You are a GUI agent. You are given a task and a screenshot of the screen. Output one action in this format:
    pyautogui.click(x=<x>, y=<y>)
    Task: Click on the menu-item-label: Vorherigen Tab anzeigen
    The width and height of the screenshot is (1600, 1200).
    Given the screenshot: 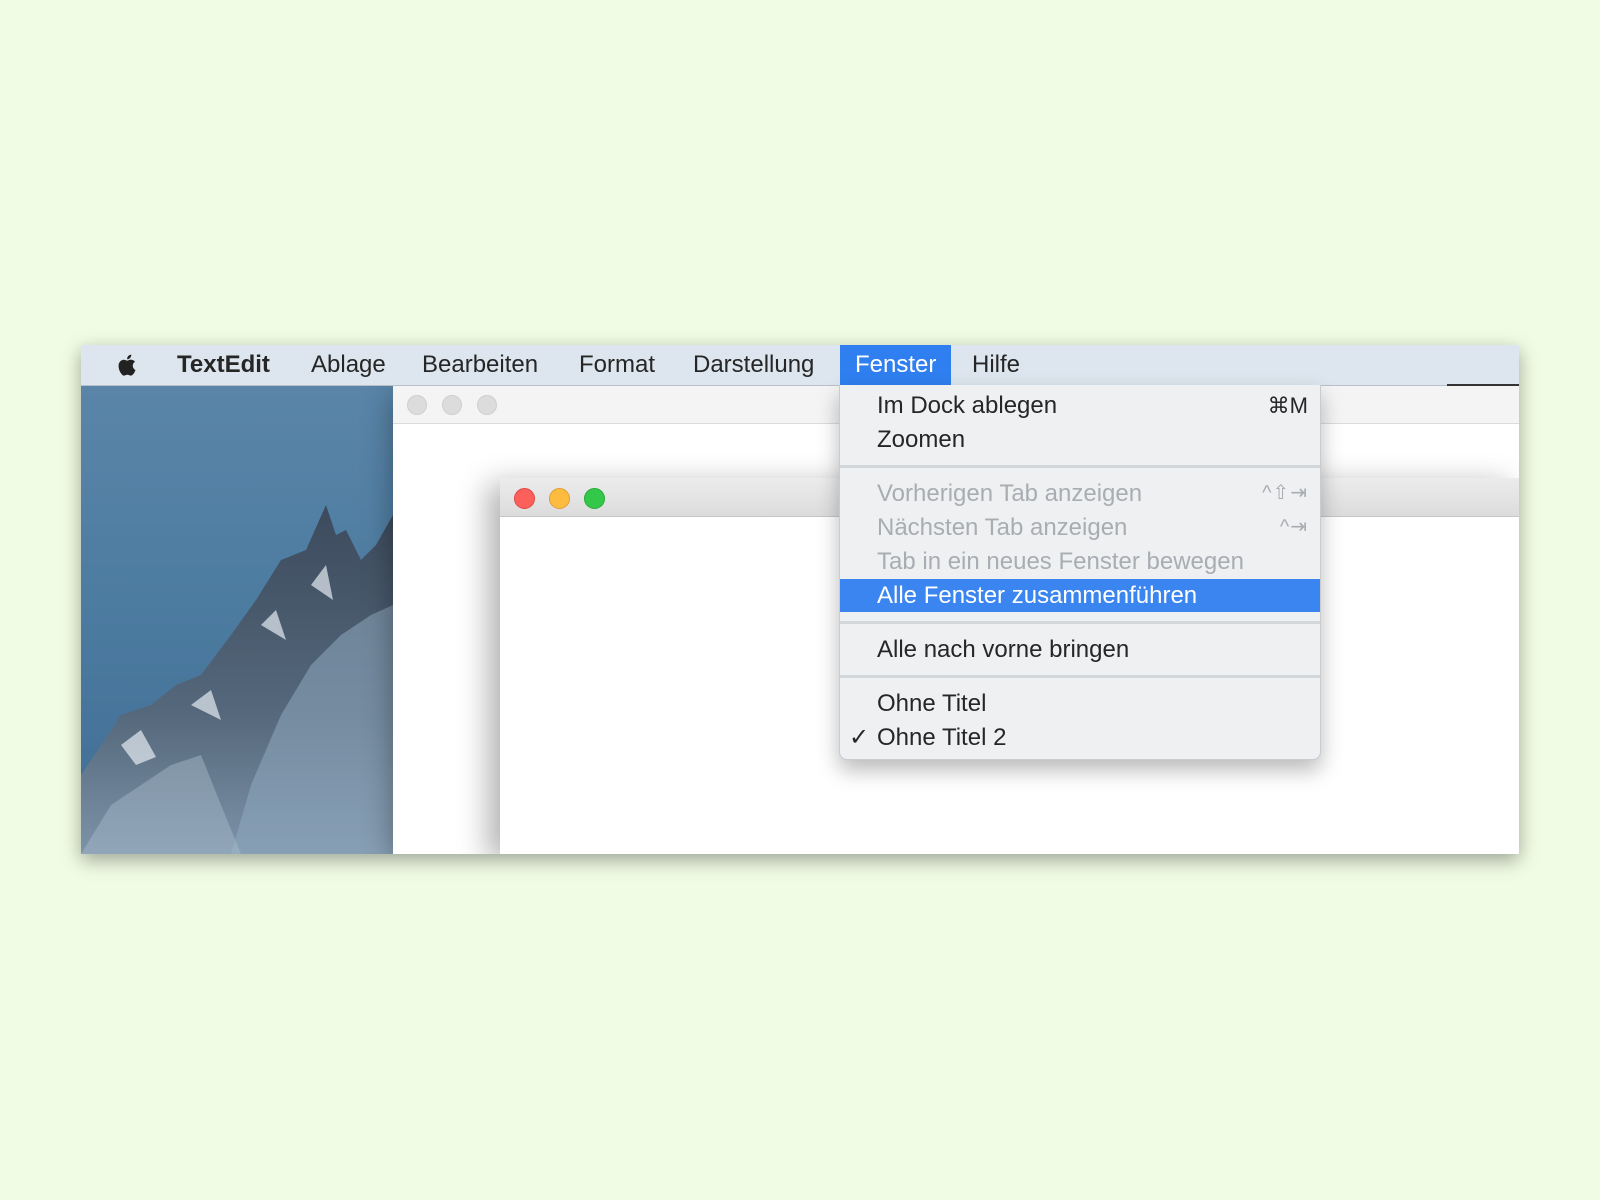 What is the action you would take?
    pyautogui.click(x=1010, y=493)
    